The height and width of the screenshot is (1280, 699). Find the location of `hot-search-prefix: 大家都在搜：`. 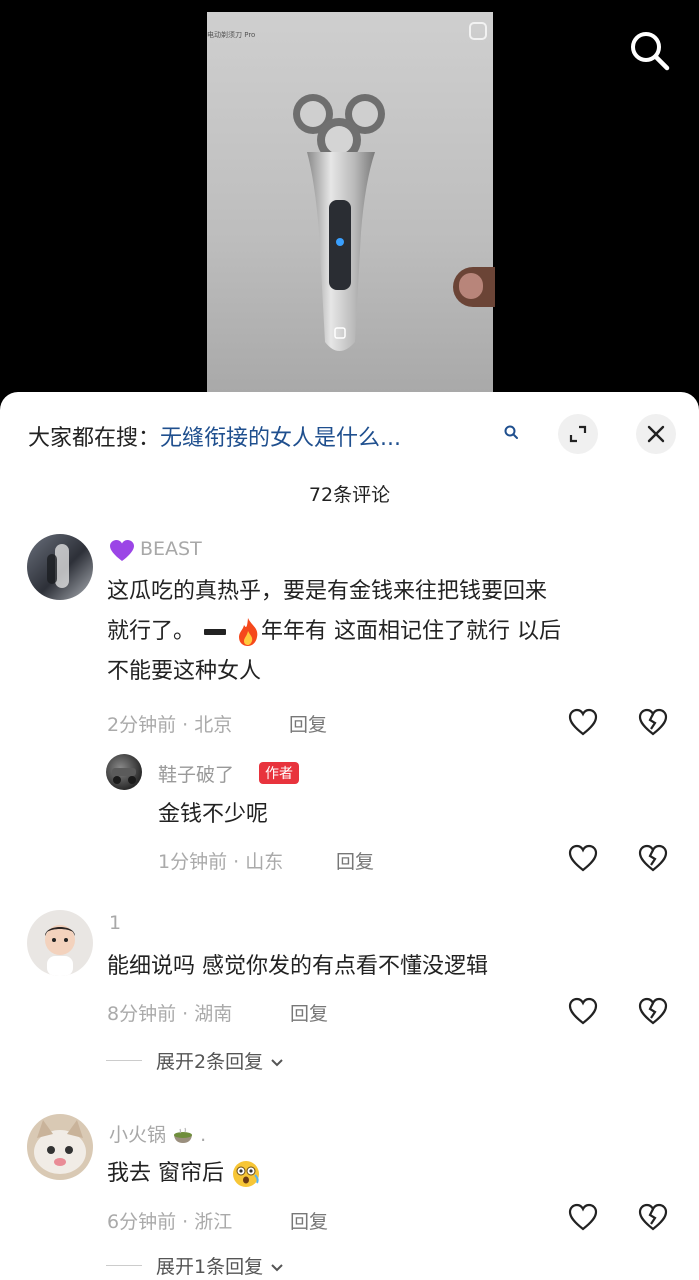

hot-search-prefix: 大家都在搜： is located at coordinates (94, 438).